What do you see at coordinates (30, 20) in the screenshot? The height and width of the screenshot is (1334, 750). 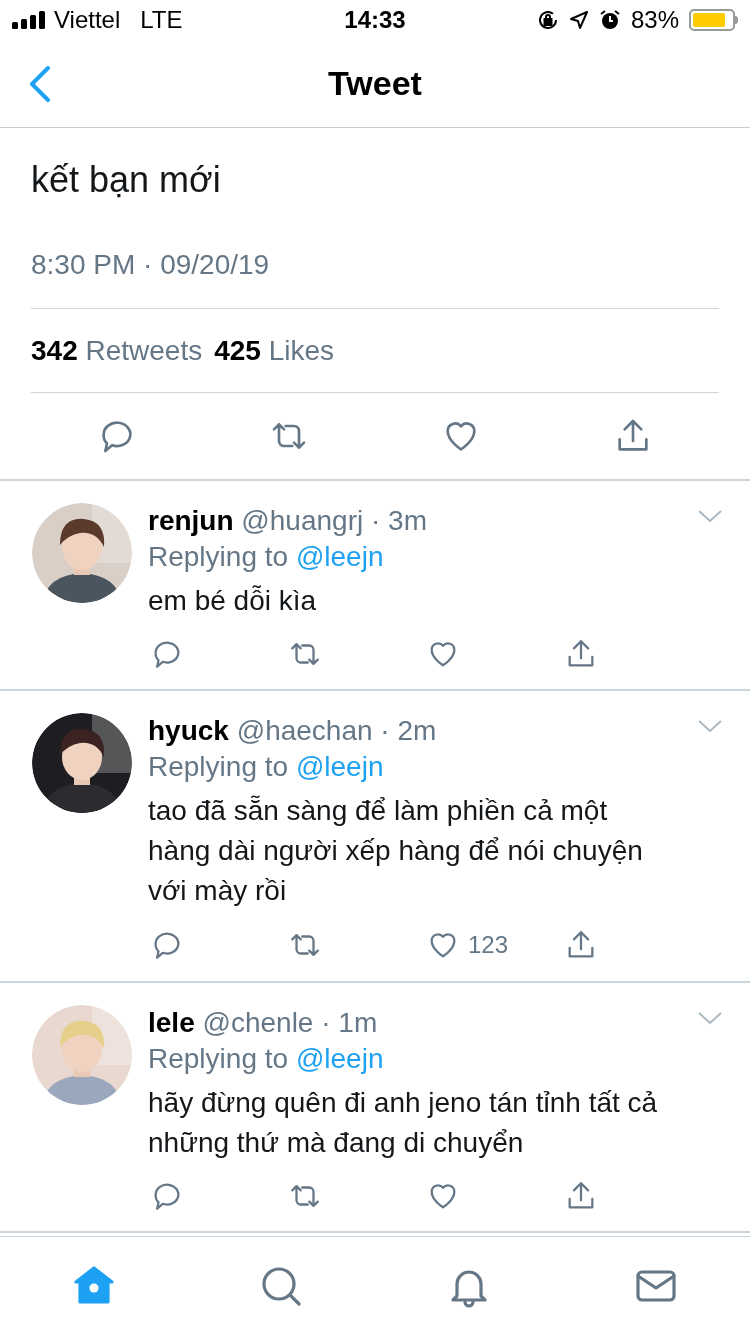 I see `signal-icon` at bounding box center [30, 20].